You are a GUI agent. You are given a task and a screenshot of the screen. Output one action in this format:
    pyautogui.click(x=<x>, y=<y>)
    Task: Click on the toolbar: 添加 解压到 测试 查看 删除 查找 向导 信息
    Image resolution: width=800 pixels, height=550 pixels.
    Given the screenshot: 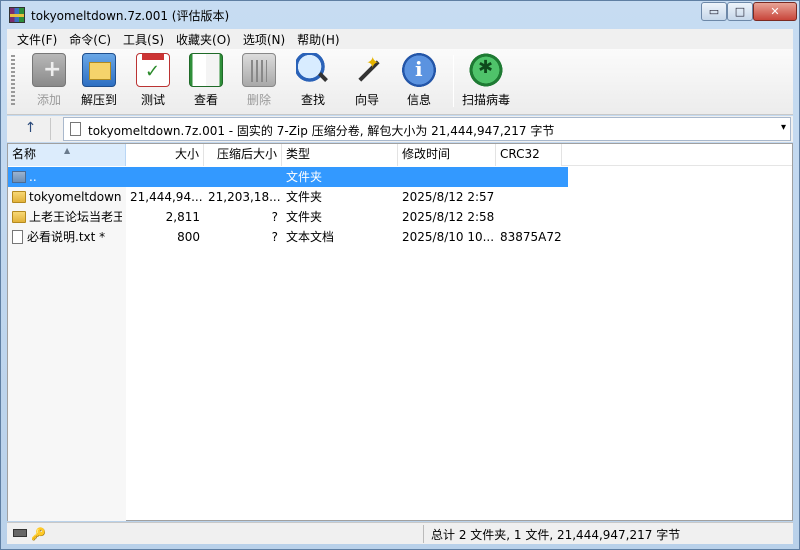 What is the action you would take?
    pyautogui.click(x=400, y=82)
    